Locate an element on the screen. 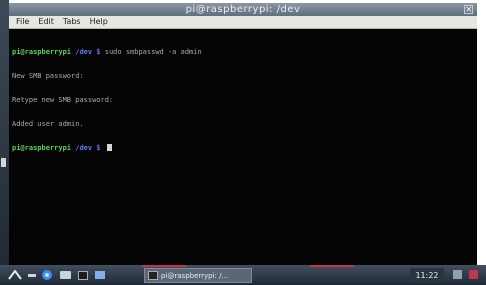 This screenshot has height=285, width=486. files-icon is located at coordinates (65, 275).